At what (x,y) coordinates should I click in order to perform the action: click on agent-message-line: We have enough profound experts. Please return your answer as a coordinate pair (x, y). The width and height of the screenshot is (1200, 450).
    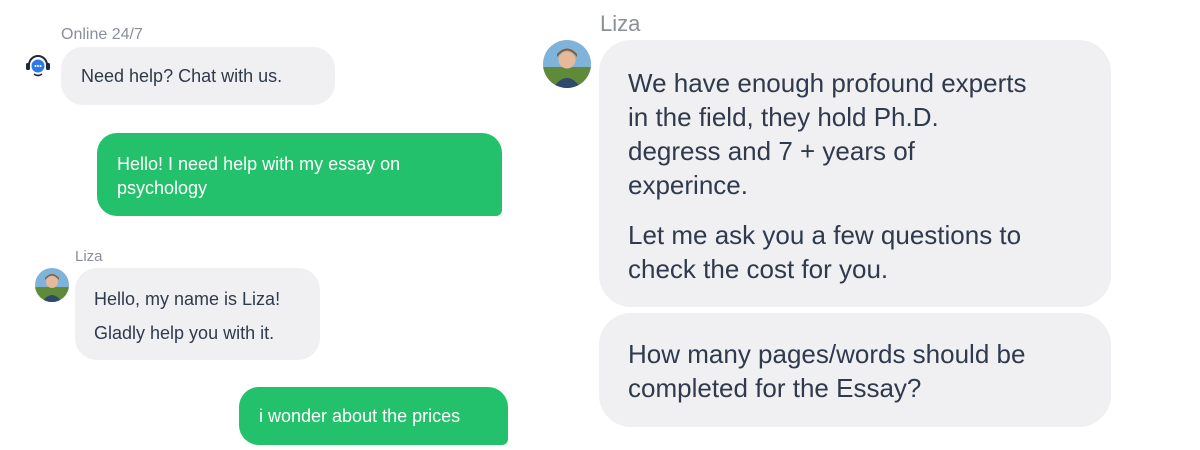
    Looking at the image, I should click on (827, 83).